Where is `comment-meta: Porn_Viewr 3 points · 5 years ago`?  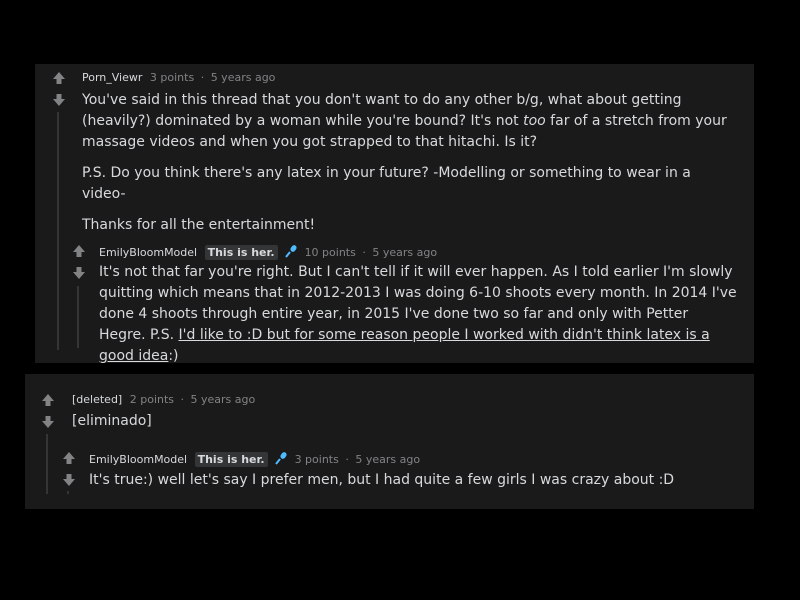
comment-meta: Porn_Viewr 3 points · 5 years ago is located at coordinates (178, 77).